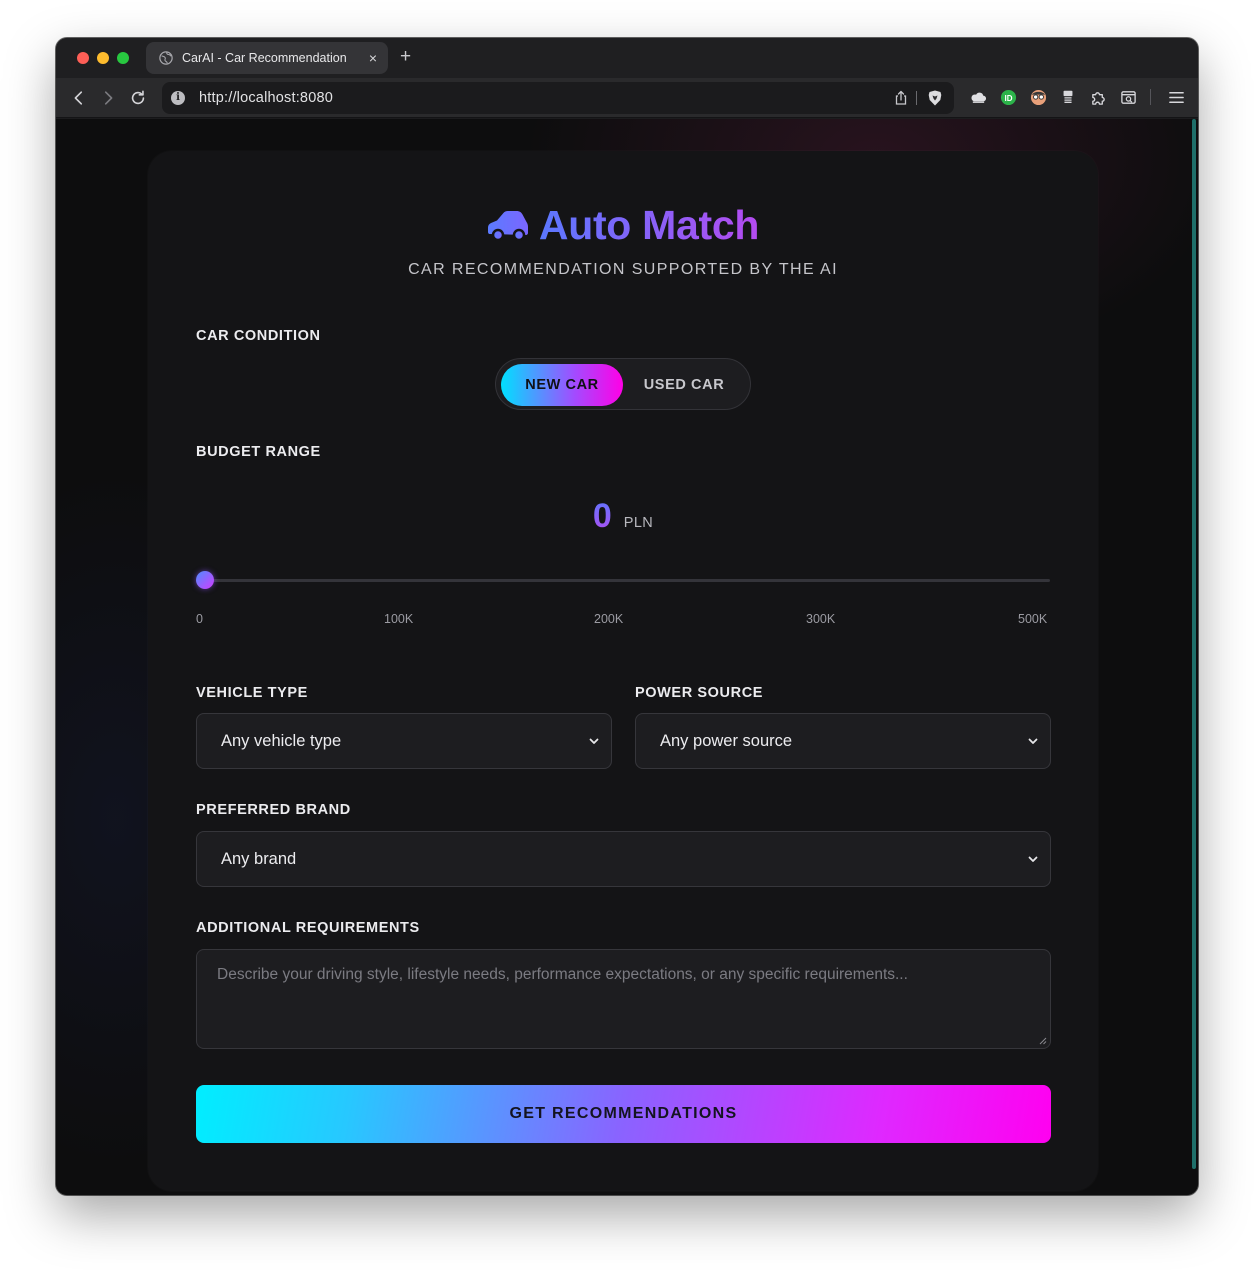 The width and height of the screenshot is (1254, 1270). I want to click on vehicle-type-label: VEHICLE TYPE, so click(252, 693).